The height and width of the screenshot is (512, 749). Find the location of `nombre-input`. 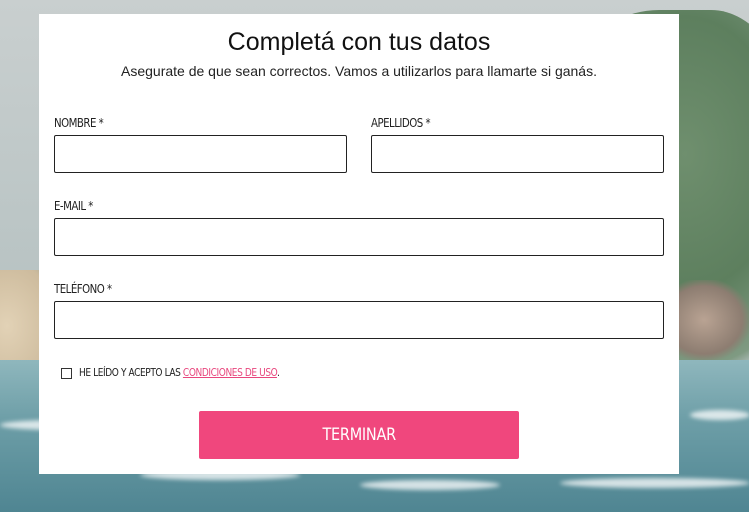

nombre-input is located at coordinates (200, 154).